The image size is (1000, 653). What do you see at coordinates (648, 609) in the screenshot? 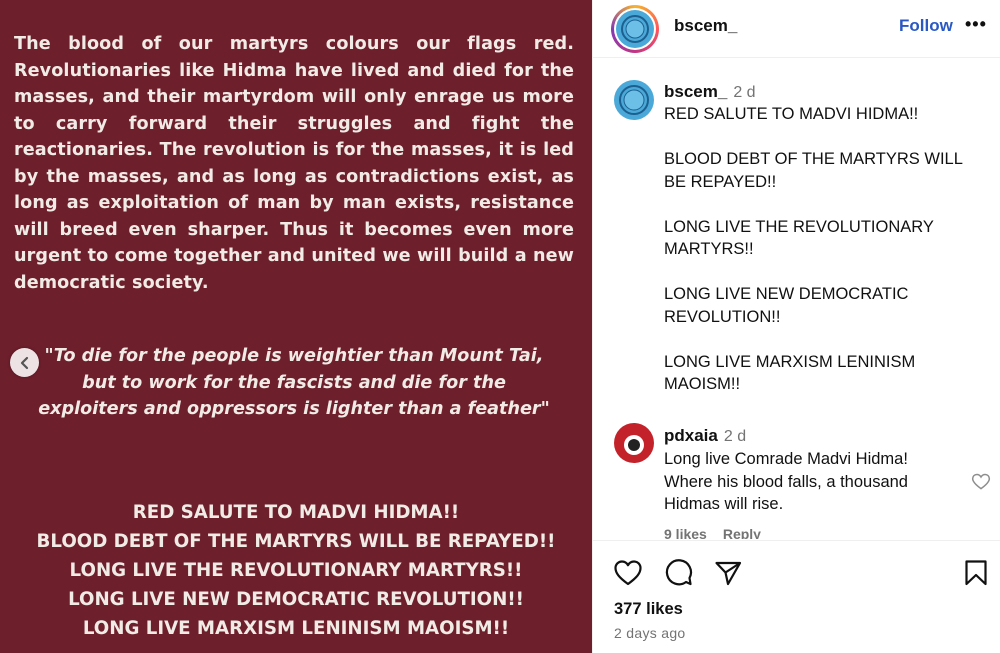
I see `likes-count: 377 likes` at bounding box center [648, 609].